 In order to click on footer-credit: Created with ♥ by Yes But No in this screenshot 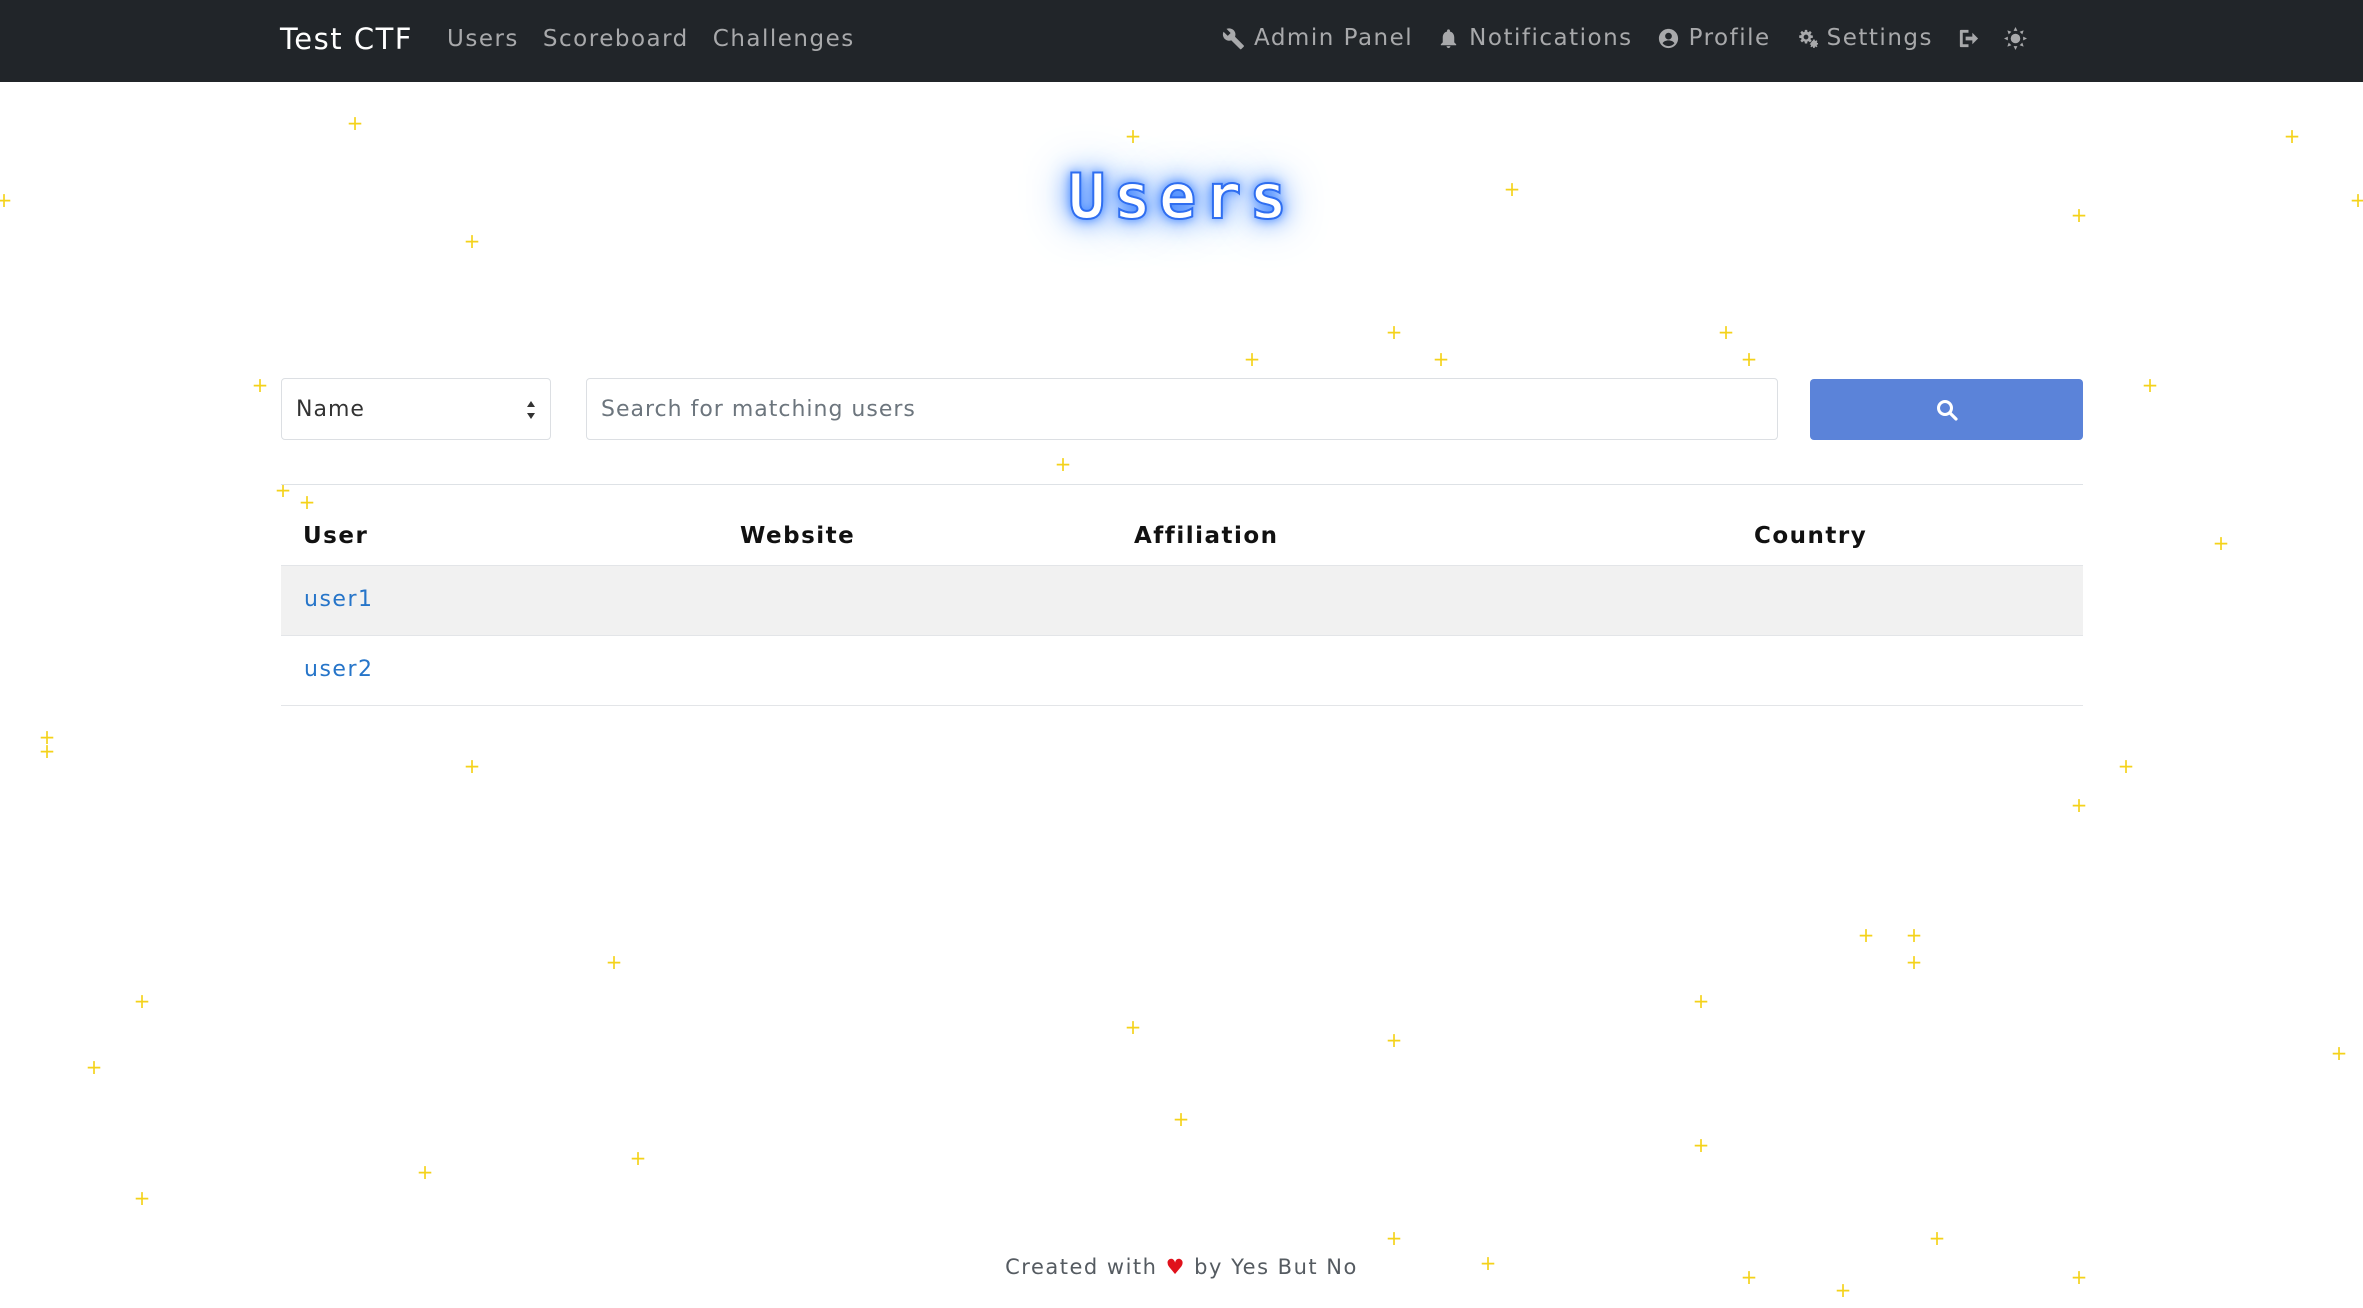, I will do `click(1181, 1267)`.